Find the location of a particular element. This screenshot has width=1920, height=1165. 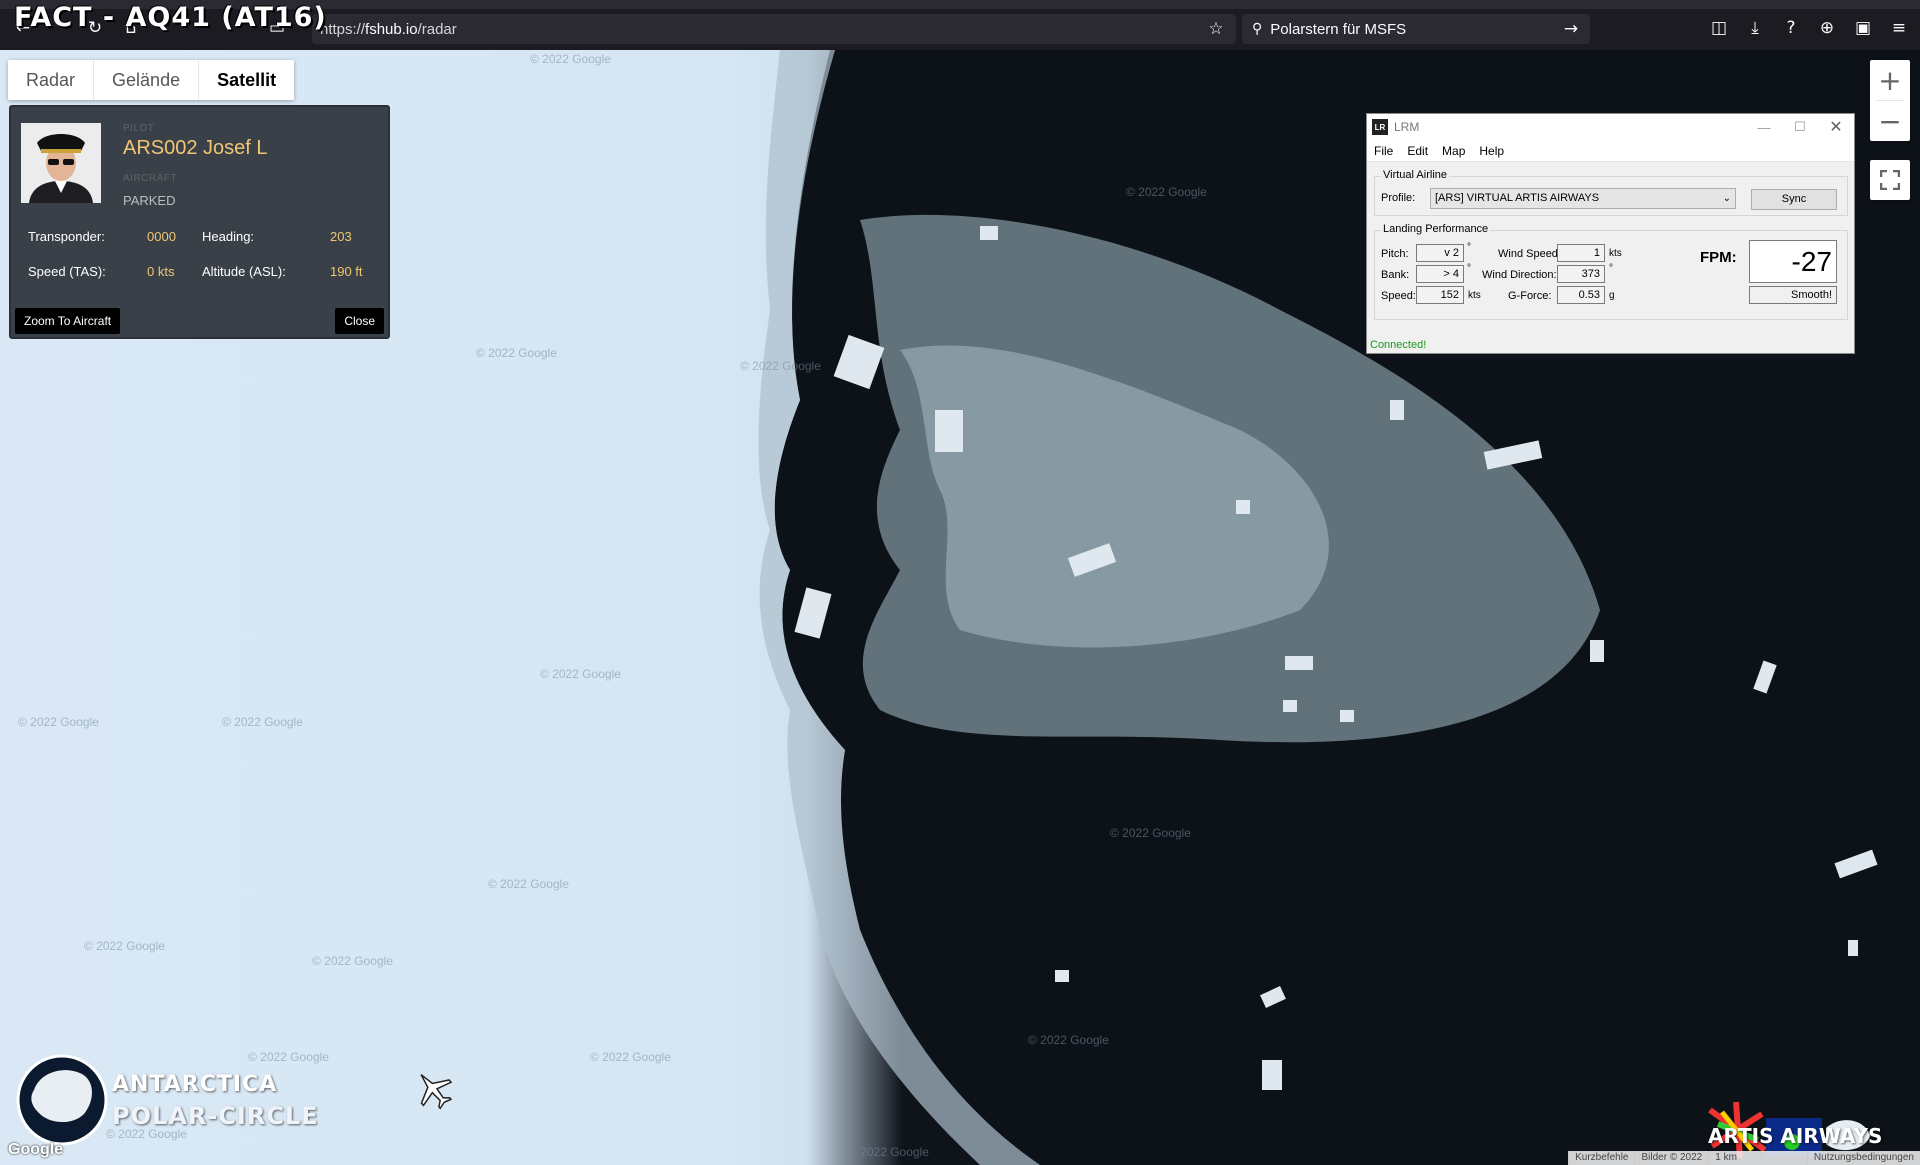

stream-overlay-title: FACT - AQ41 (AT16) is located at coordinates (170, 17).